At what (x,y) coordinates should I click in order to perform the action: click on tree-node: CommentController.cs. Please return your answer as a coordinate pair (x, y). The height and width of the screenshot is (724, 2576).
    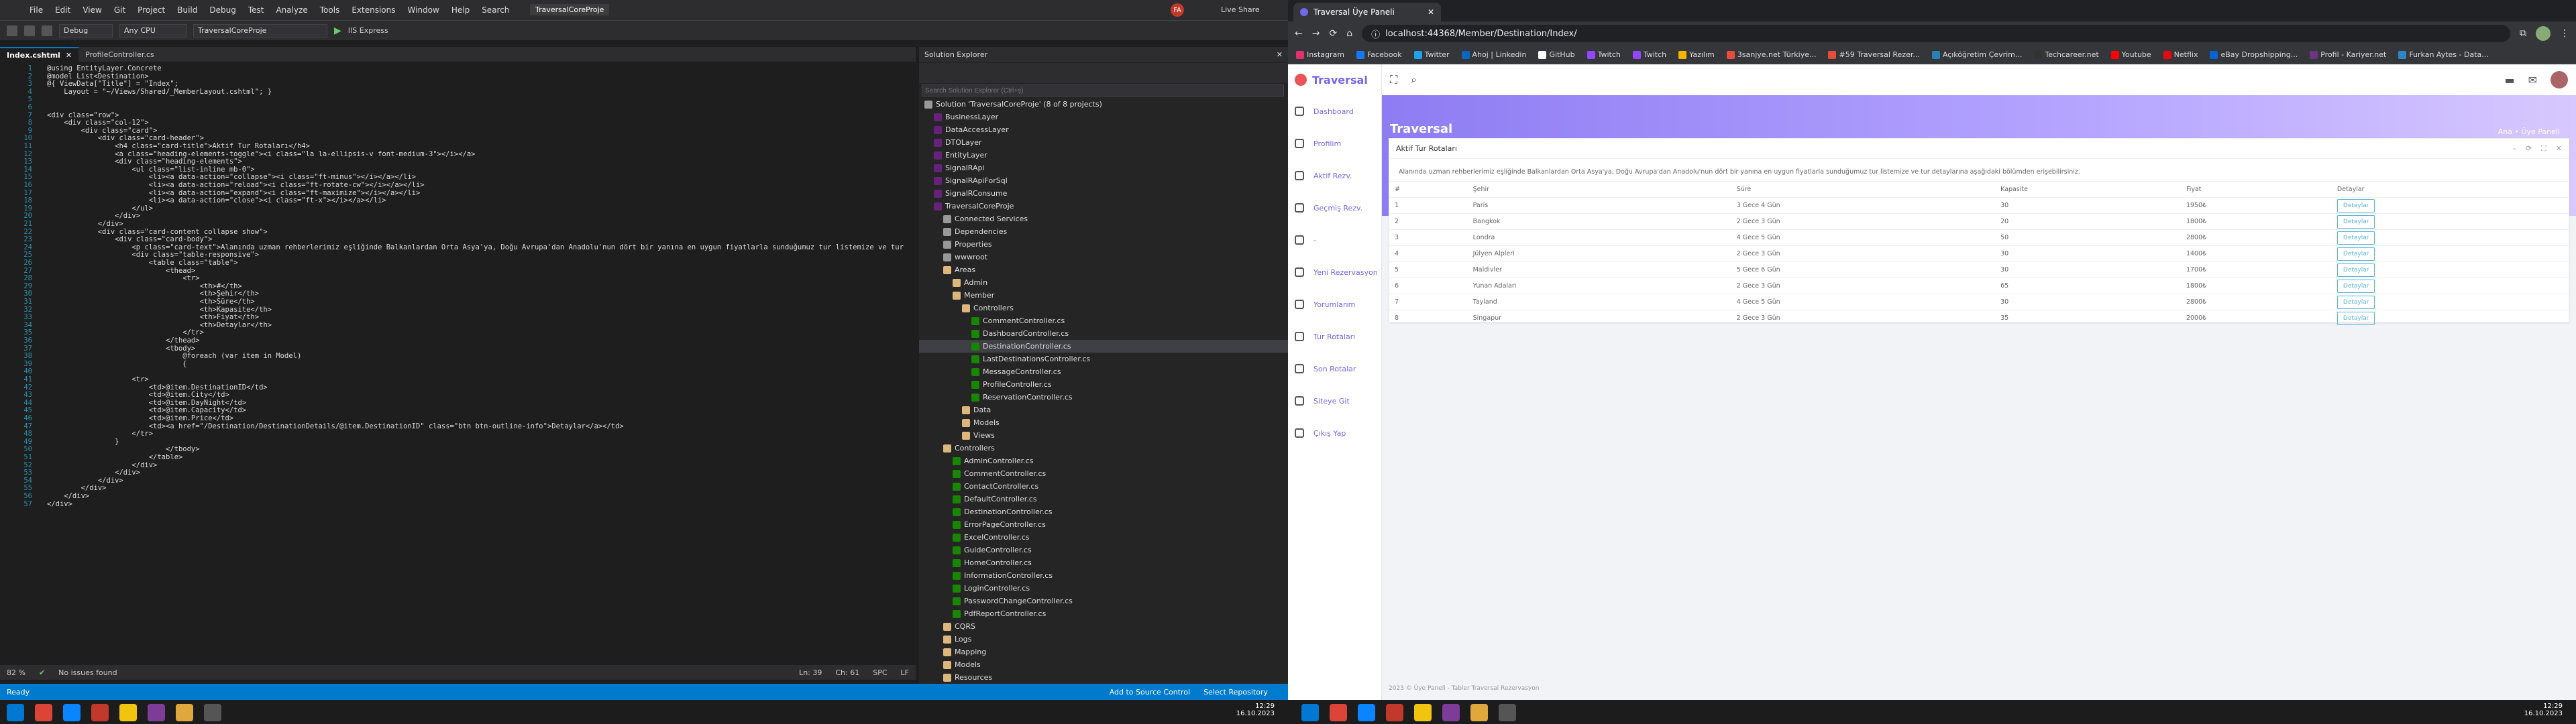
    Looking at the image, I should click on (1103, 320).